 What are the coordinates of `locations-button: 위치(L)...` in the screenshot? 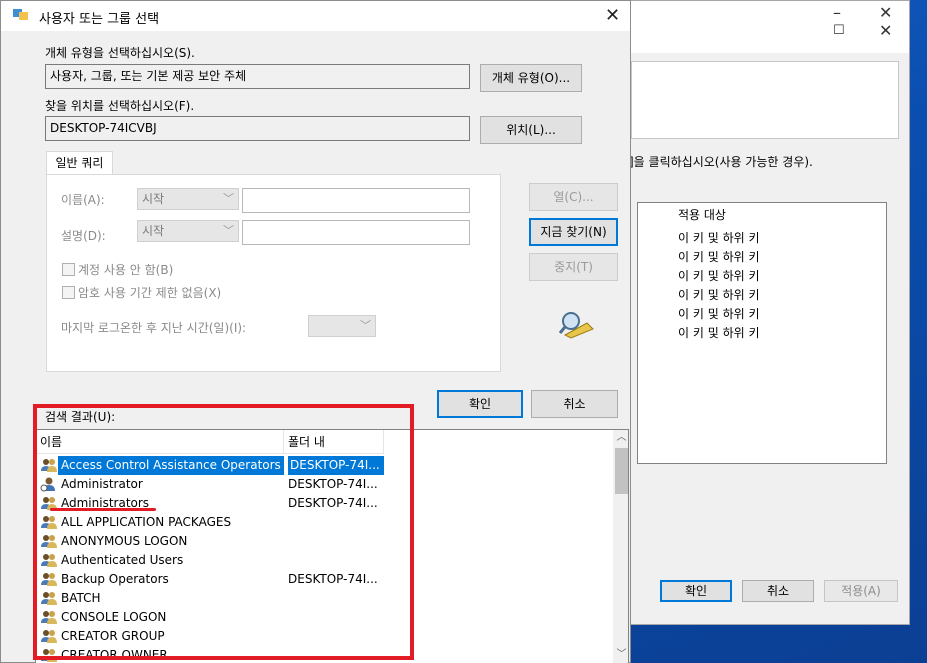 It's located at (531, 130).